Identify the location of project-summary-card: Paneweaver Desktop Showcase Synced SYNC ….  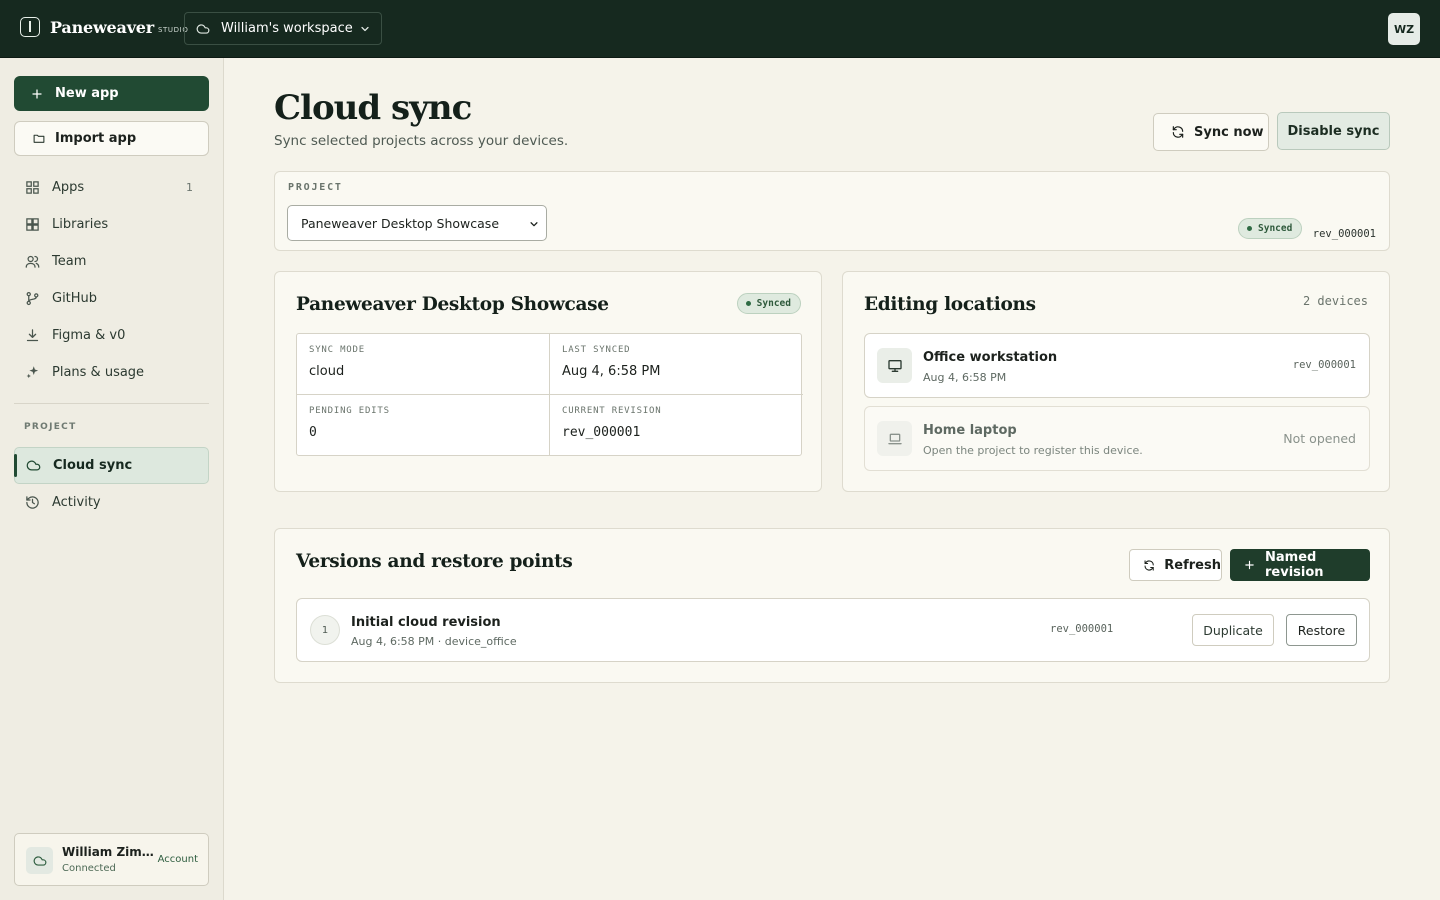
(548, 381).